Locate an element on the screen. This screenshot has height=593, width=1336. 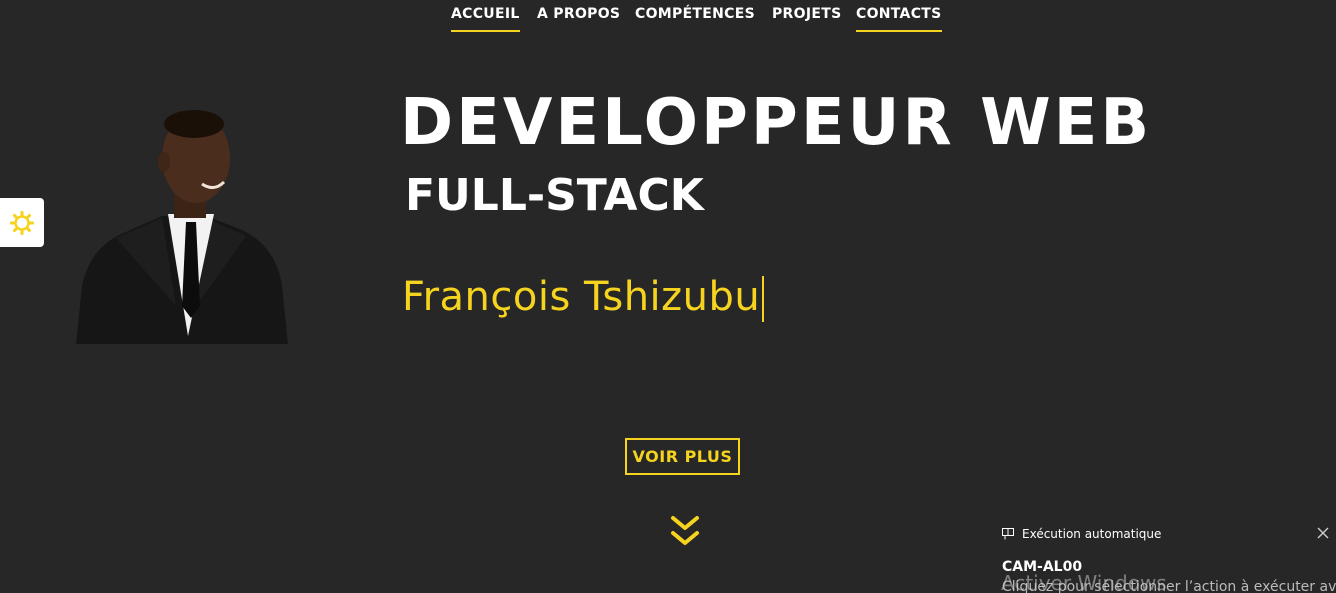
autoplay-icon is located at coordinates (1008, 534).